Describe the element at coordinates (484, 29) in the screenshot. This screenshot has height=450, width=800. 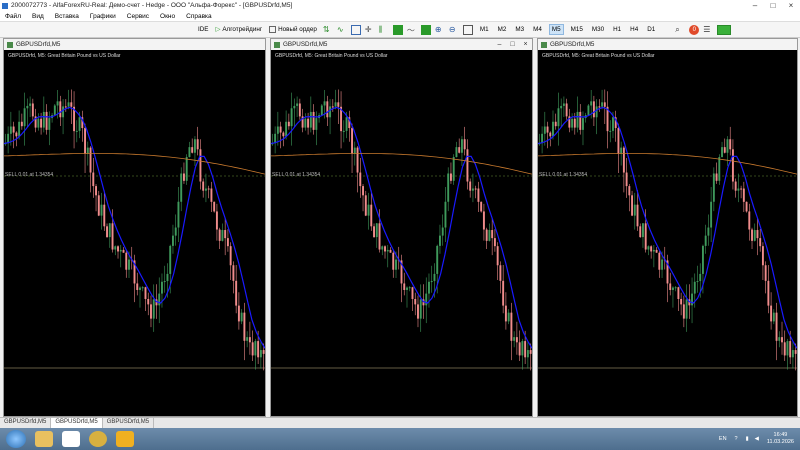
I see `timeframe-m1: M1` at that location.